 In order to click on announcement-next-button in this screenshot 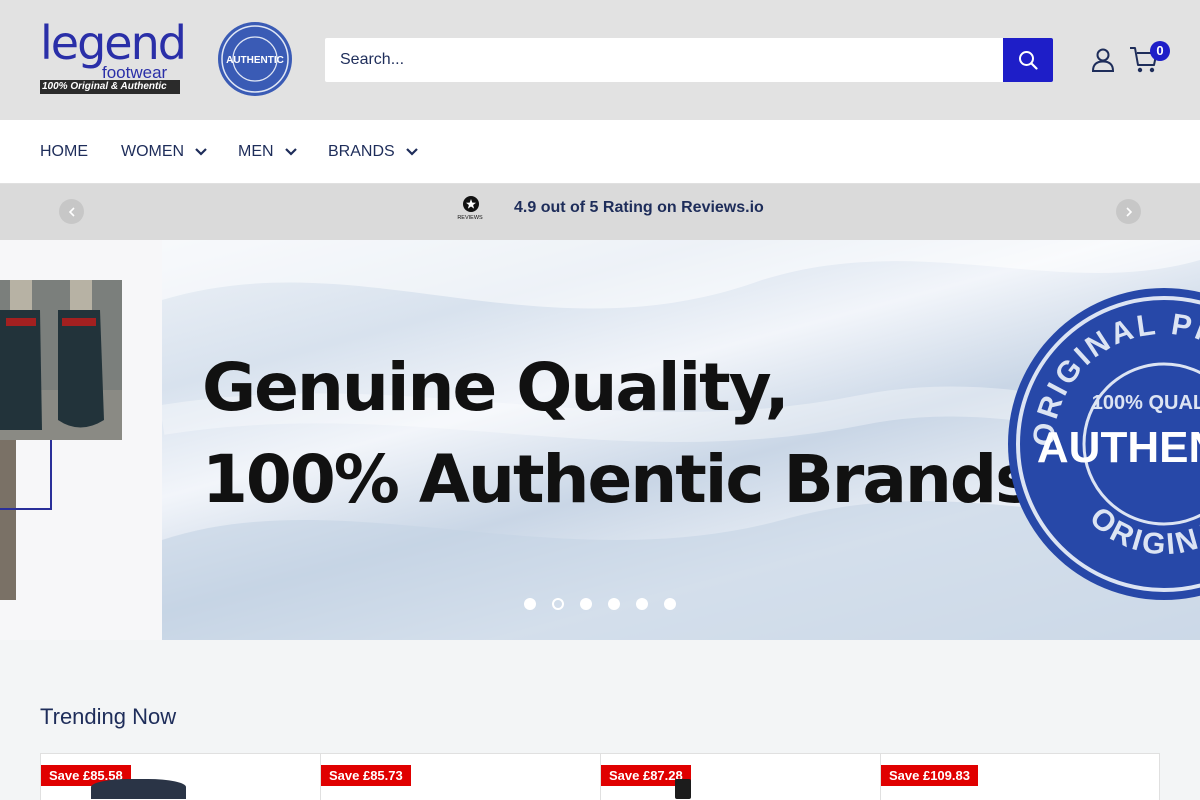, I will do `click(1128, 211)`.